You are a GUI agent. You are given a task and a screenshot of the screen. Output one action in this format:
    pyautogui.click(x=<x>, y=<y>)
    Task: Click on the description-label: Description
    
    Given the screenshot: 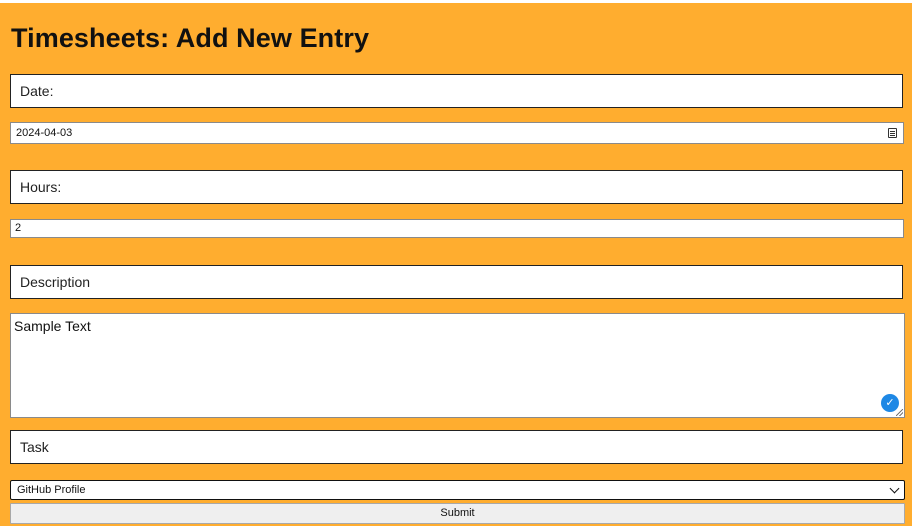 What is the action you would take?
    pyautogui.click(x=55, y=282)
    